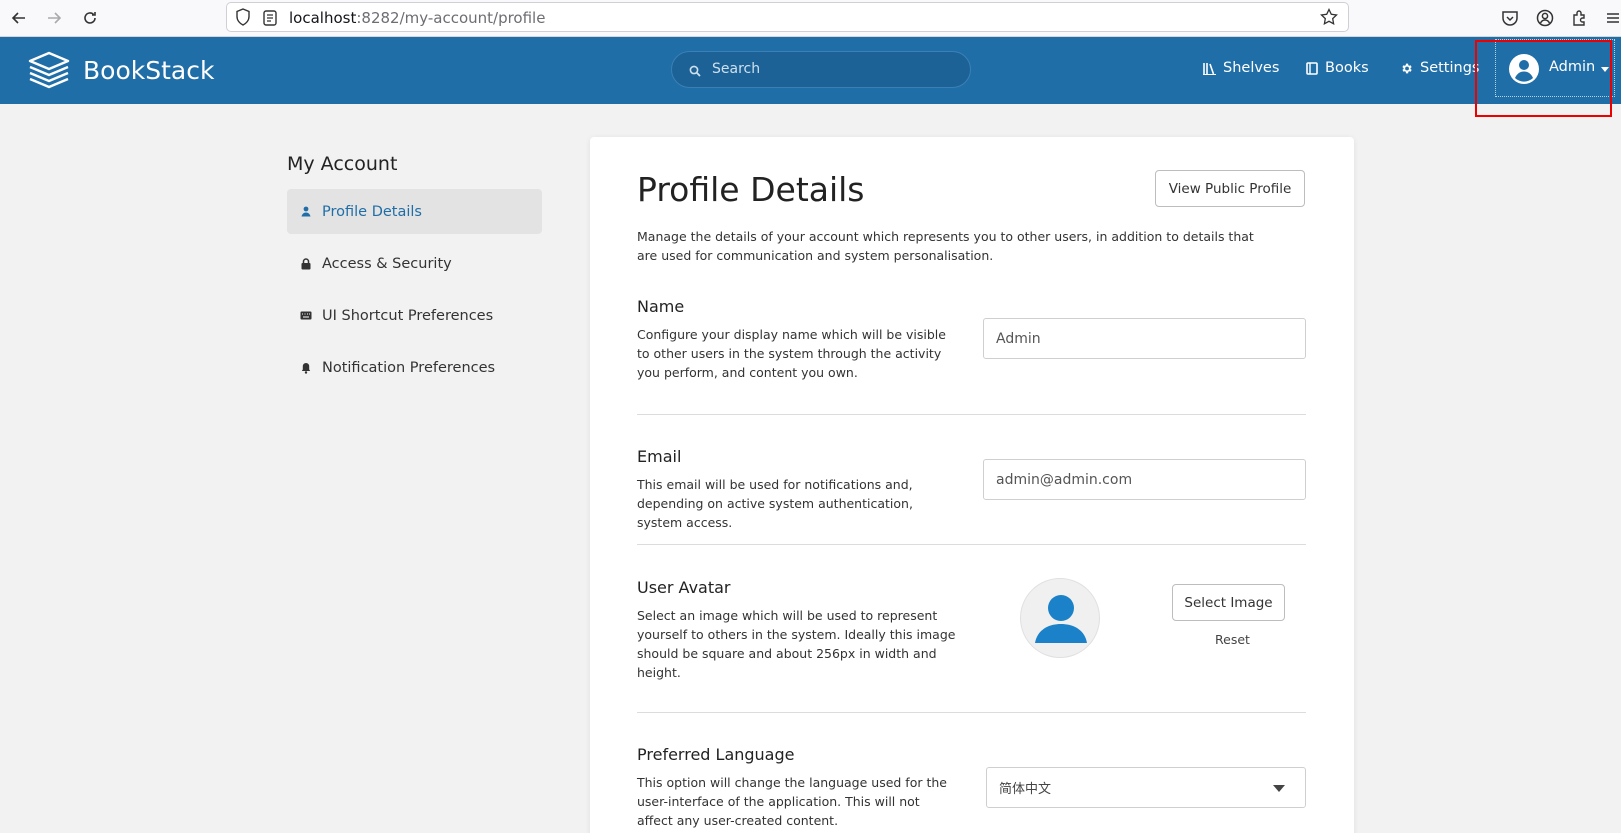 The image size is (1621, 833). What do you see at coordinates (306, 263) in the screenshot?
I see `lock-icon` at bounding box center [306, 263].